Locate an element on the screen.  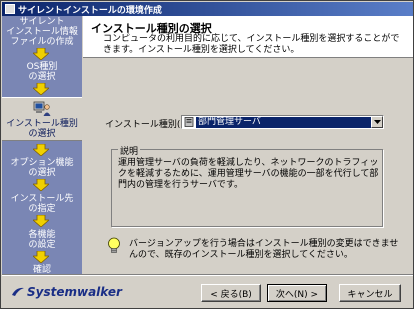
chevron-down-icon is located at coordinates (377, 122).